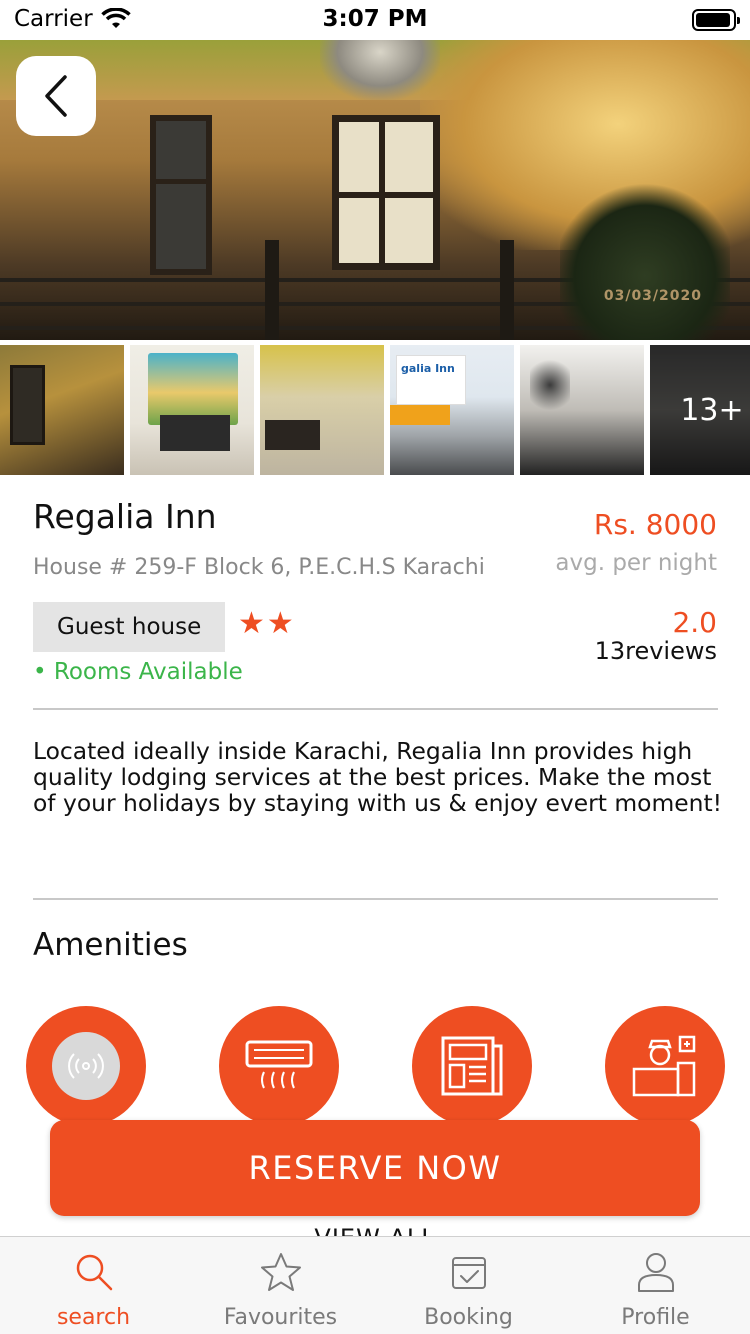  I want to click on tab-label: search, so click(93, 1317).